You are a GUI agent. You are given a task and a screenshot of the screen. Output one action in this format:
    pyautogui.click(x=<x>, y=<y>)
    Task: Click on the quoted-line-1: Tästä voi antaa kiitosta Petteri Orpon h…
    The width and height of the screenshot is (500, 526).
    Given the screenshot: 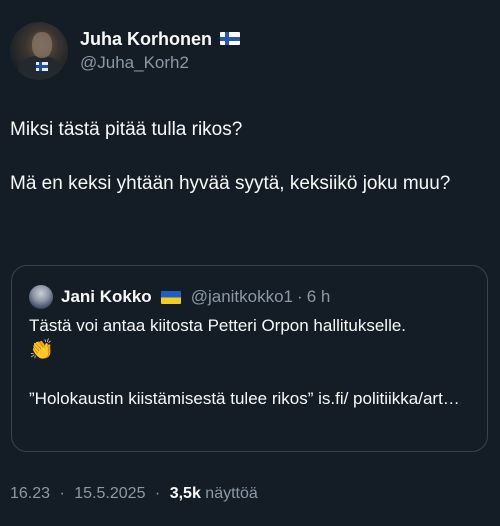 What is the action you would take?
    pyautogui.click(x=218, y=325)
    